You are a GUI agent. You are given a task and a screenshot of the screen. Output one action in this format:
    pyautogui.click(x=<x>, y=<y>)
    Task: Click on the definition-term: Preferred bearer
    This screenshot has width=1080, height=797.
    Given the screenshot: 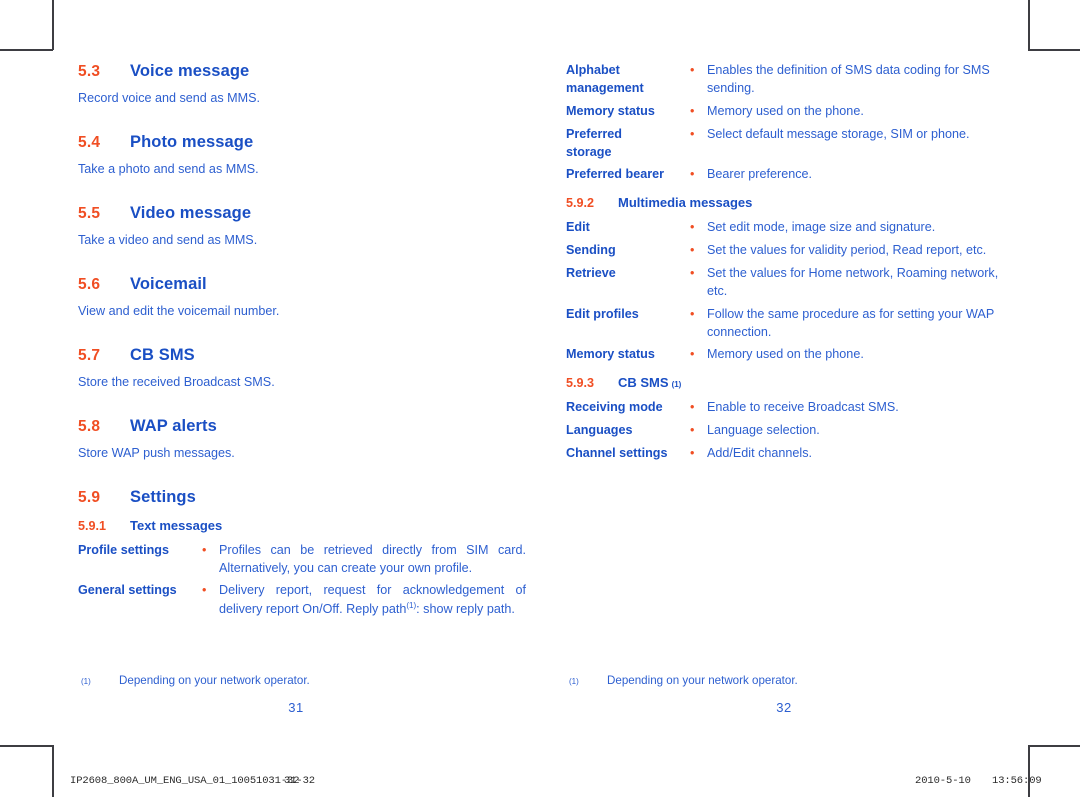 What is the action you would take?
    pyautogui.click(x=615, y=174)
    